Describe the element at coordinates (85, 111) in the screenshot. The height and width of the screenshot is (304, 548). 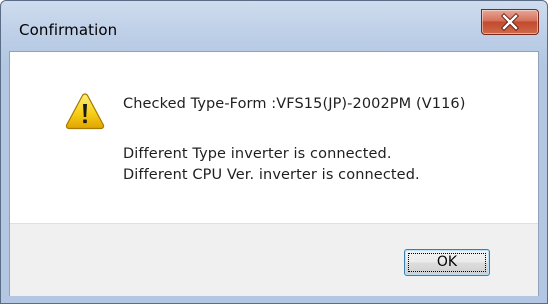
I see `warning-icon` at that location.